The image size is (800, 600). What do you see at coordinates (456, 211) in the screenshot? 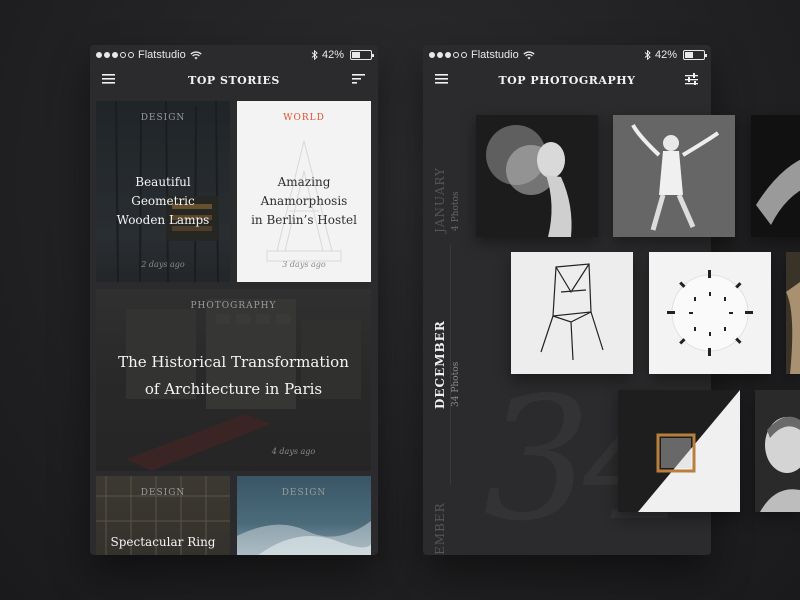
I see `month-january-count: 4 Photos` at bounding box center [456, 211].